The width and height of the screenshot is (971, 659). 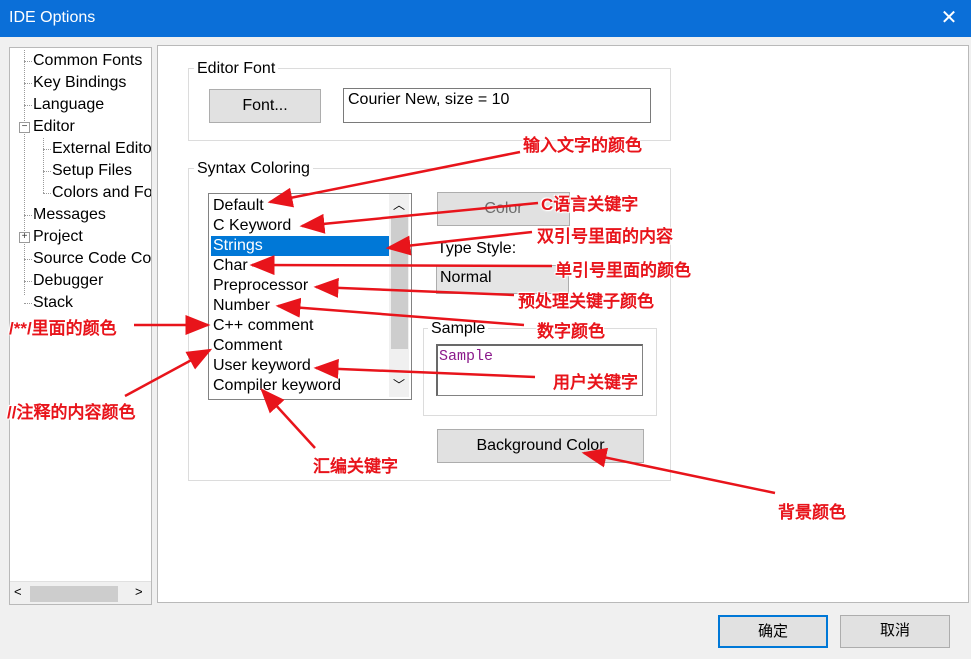 What do you see at coordinates (590, 204) in the screenshot?
I see `annotation-c-keyword: C语言关键字` at bounding box center [590, 204].